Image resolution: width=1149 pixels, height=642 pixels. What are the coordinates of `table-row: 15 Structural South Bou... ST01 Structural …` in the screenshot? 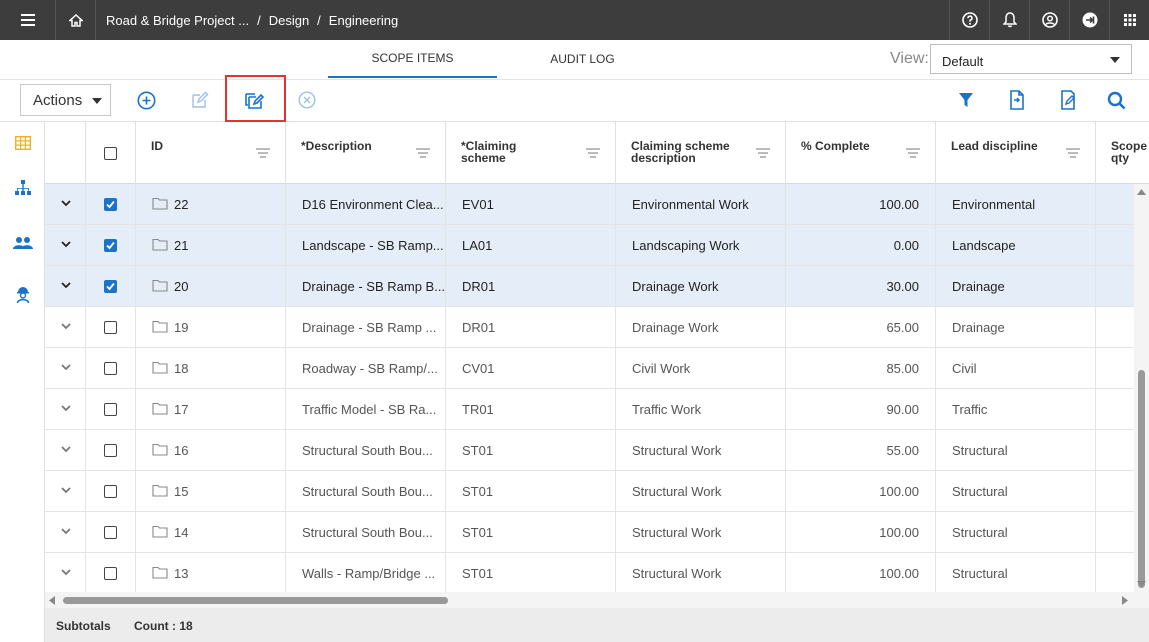 It's located at (591, 491).